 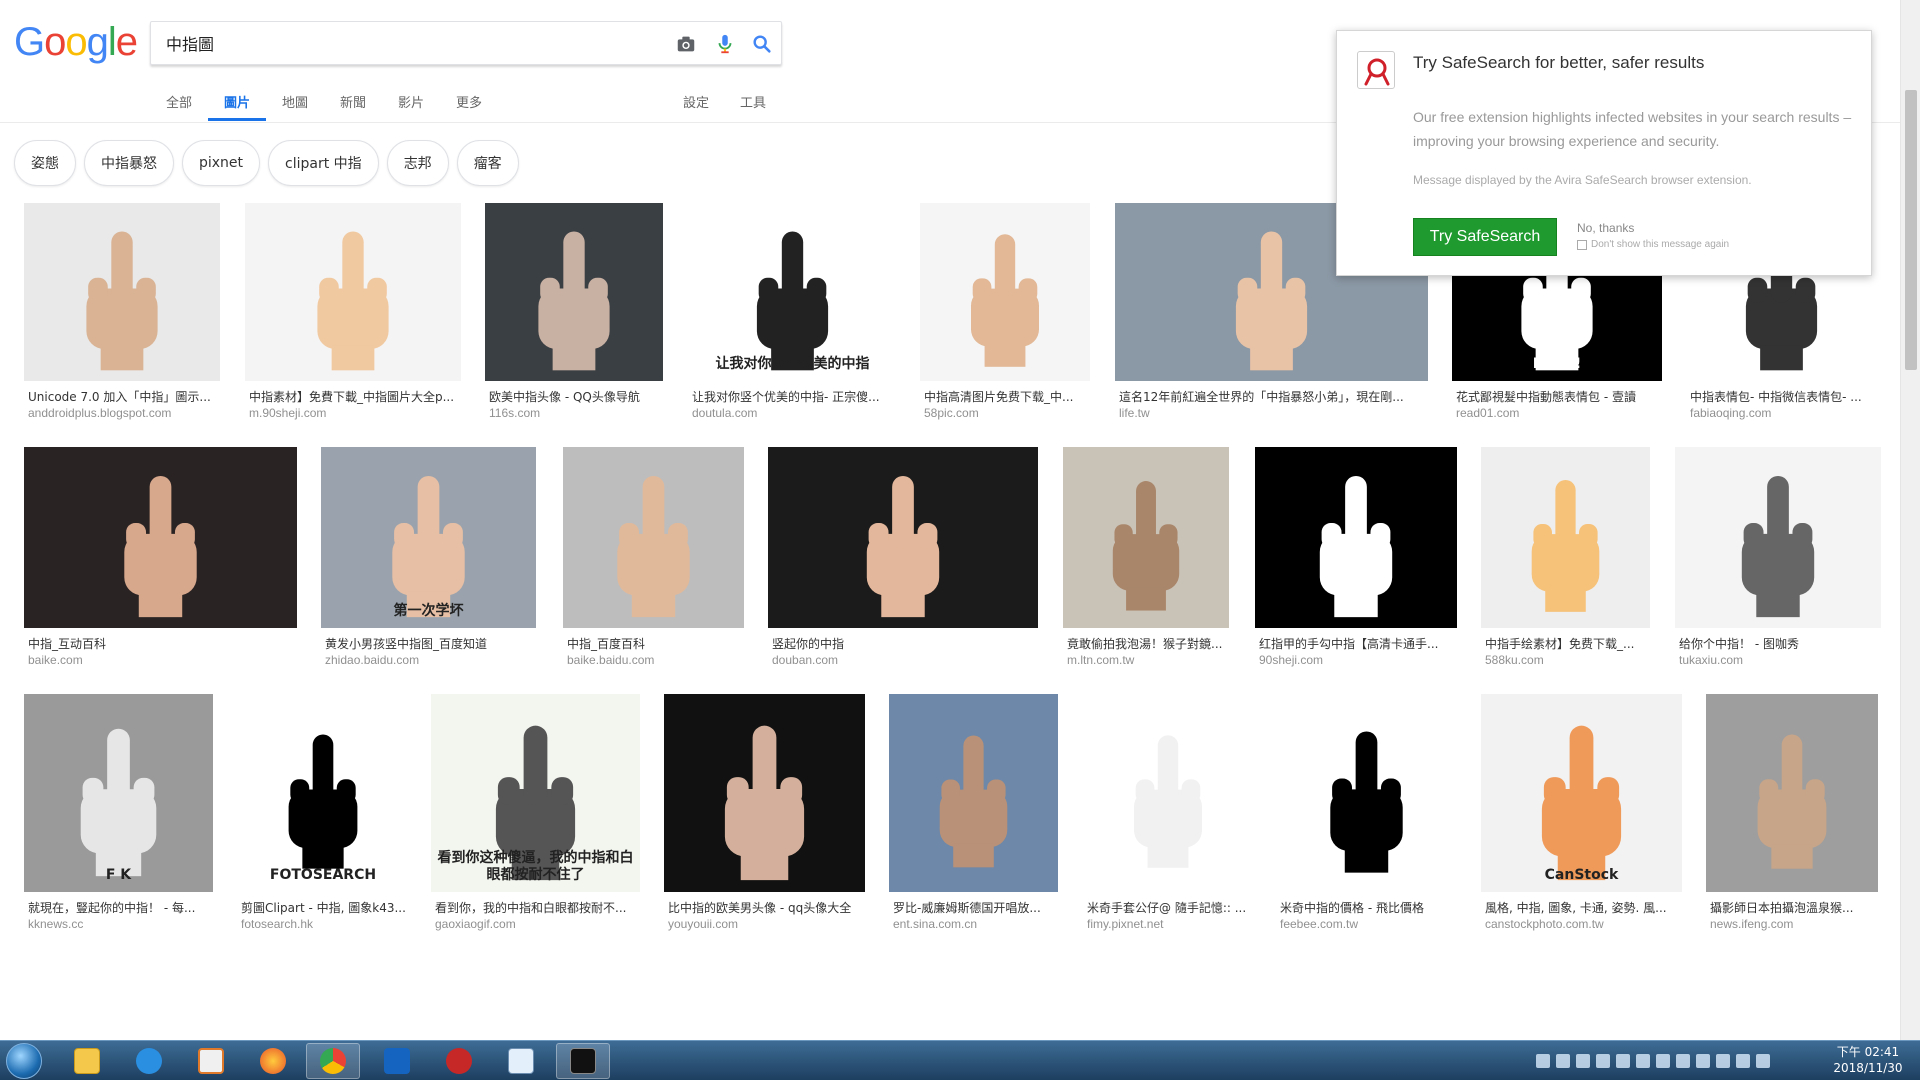 I want to click on image-result-card: 竖起你的中指 douban.com, so click(x=903, y=557).